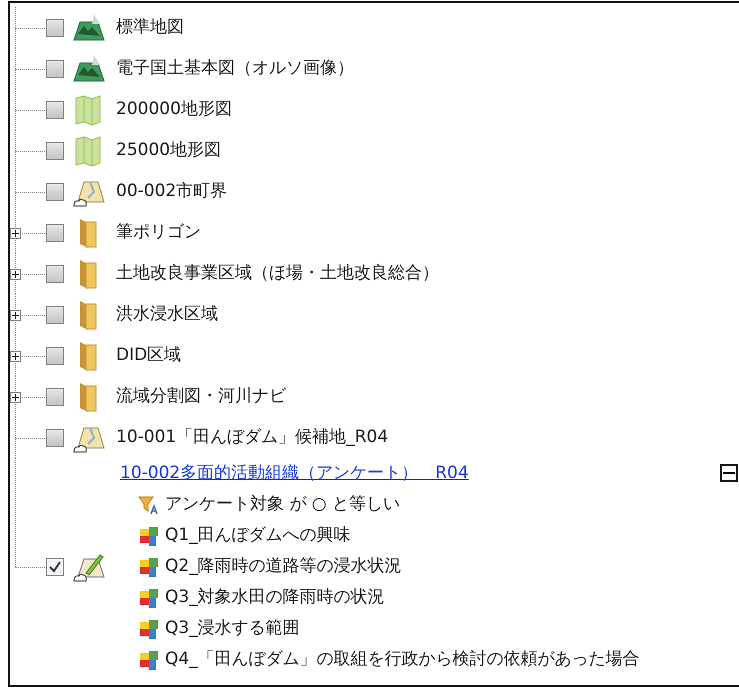 Image resolution: width=739 pixels, height=690 pixels. Describe the element at coordinates (158, 233) in the screenshot. I see `layer-label: 筆ポリゴン` at that location.